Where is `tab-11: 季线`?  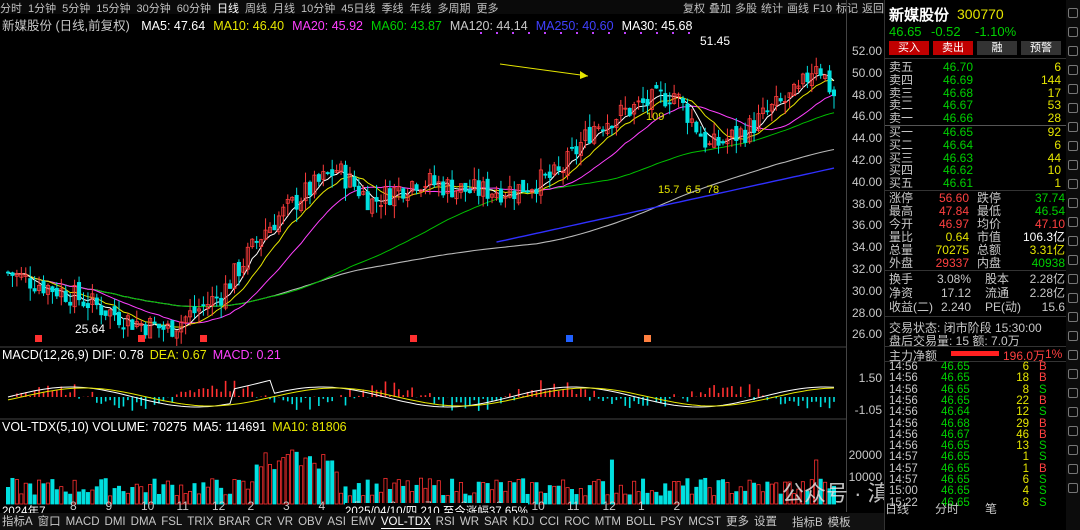
tab-11: 季线 is located at coordinates (393, 9).